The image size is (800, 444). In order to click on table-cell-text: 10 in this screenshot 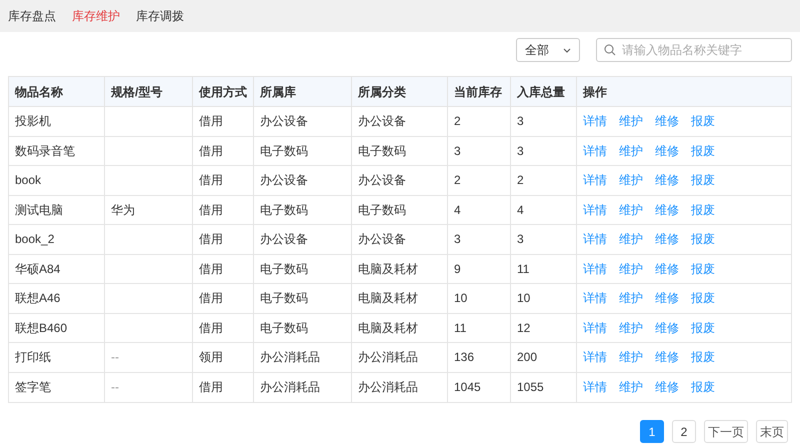, I will do `click(461, 299)`.